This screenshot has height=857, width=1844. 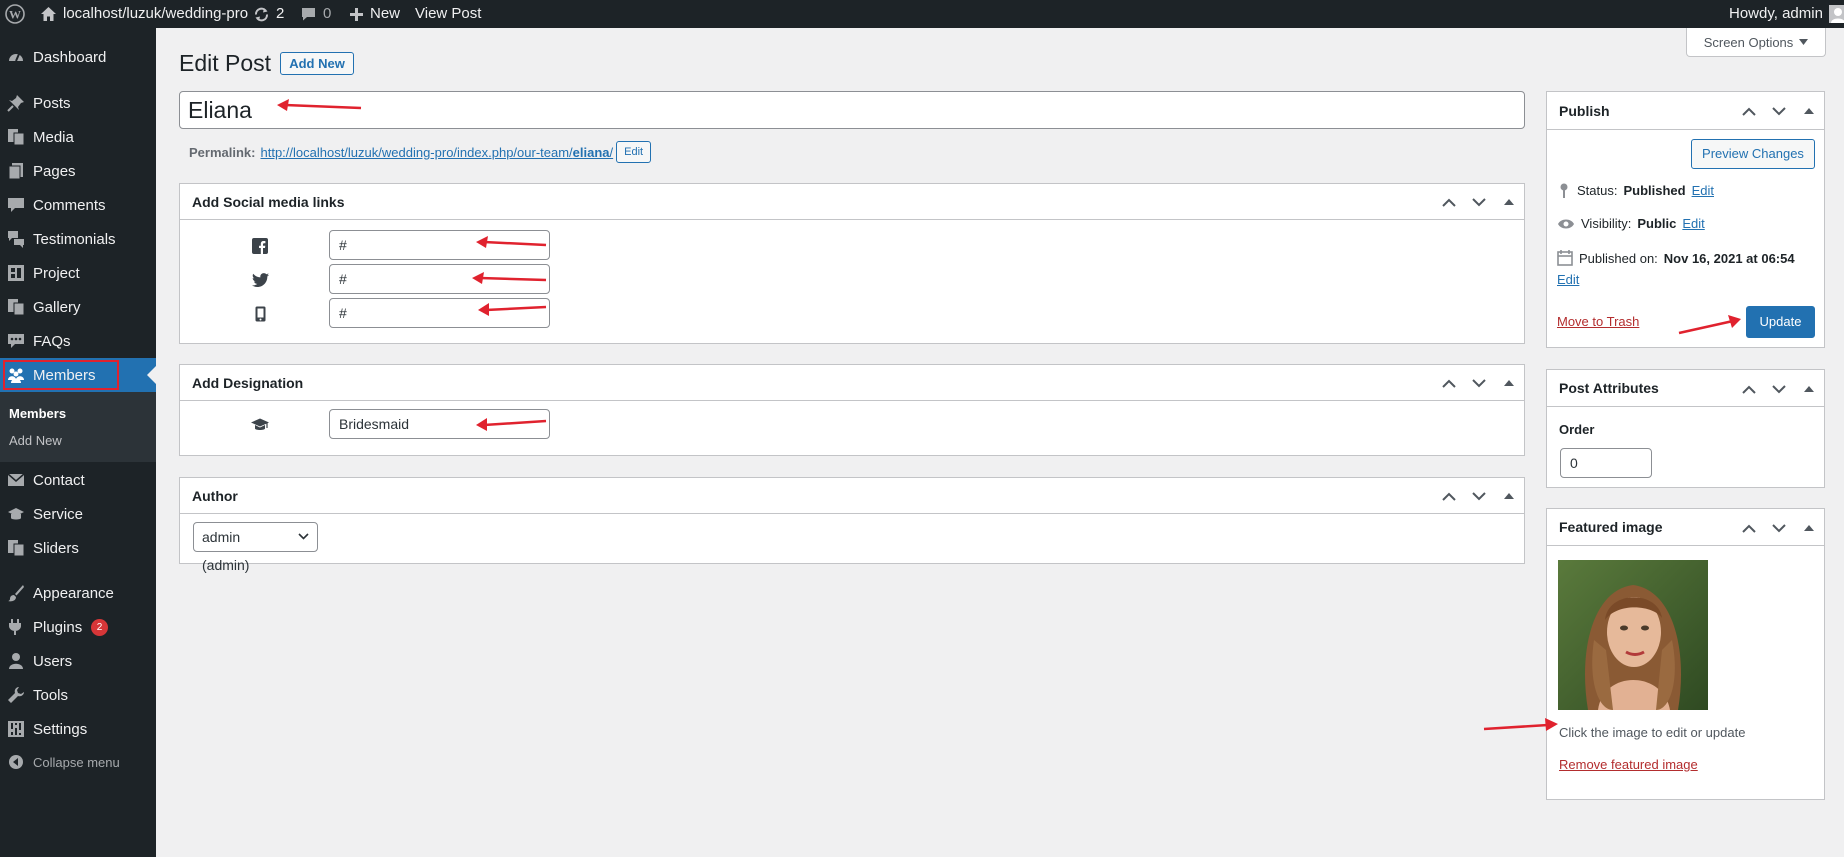 What do you see at coordinates (255, 547) in the screenshot?
I see `author-select: admin (admin)` at bounding box center [255, 547].